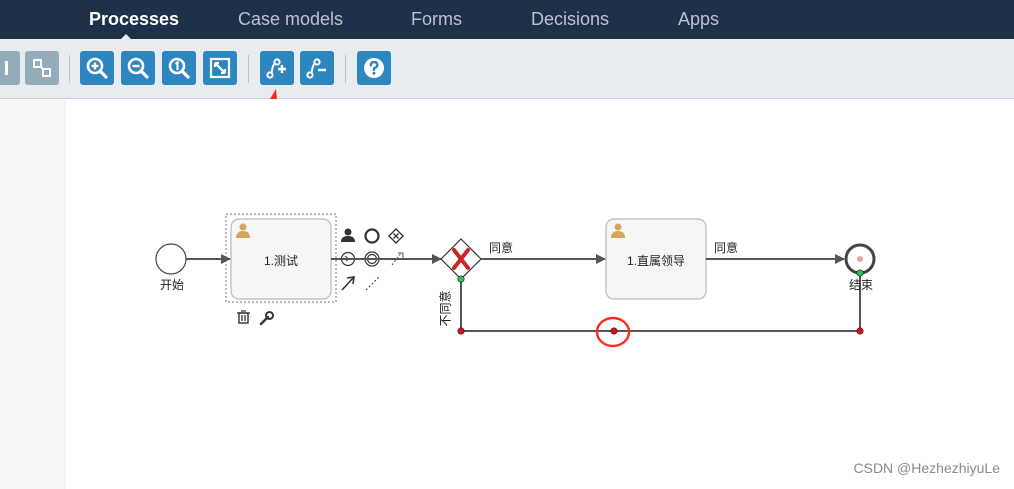  What do you see at coordinates (726, 248) in the screenshot?
I see `flow-agree-label-2: 同意` at bounding box center [726, 248].